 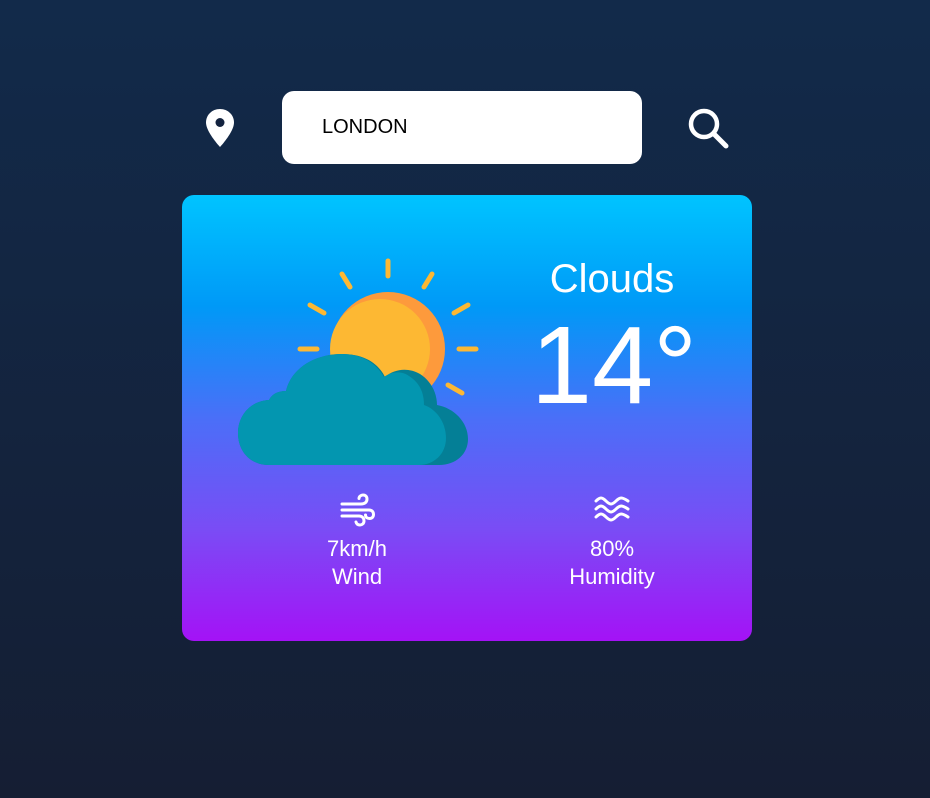 I want to click on magnifier-icon, so click(x=708, y=128).